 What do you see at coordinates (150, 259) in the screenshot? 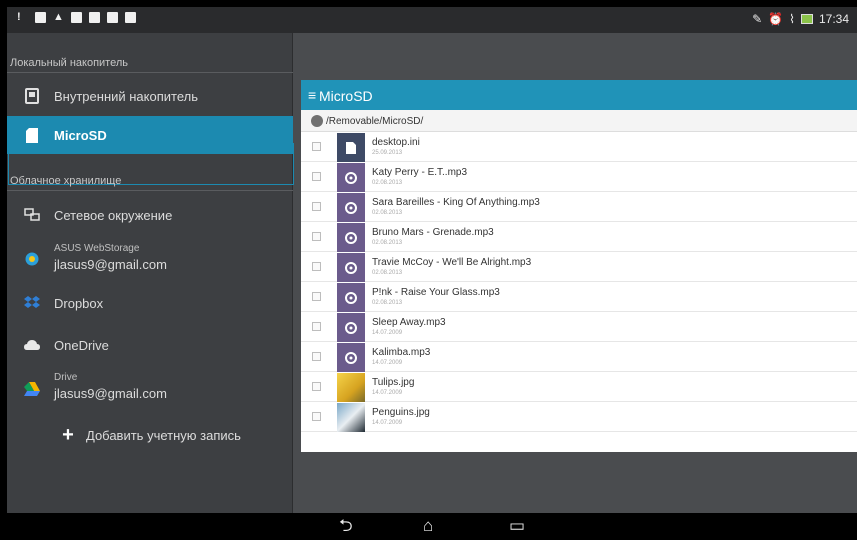
I see `drawer-item-asus-webstorage: ASUS WebStorage jlasus9@gmail.com` at bounding box center [150, 259].